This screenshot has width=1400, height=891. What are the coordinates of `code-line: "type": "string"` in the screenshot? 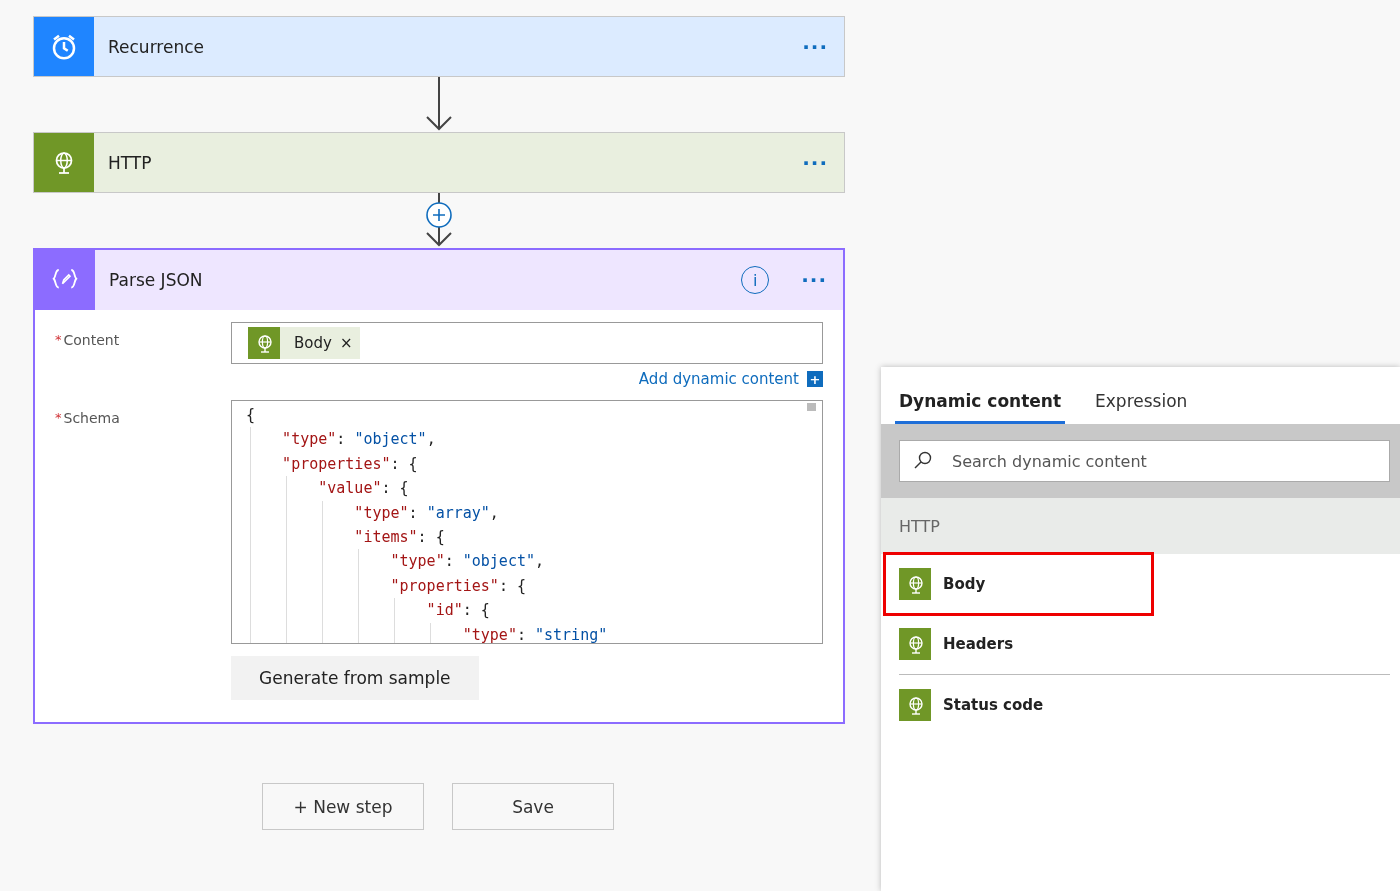 It's located at (534, 634).